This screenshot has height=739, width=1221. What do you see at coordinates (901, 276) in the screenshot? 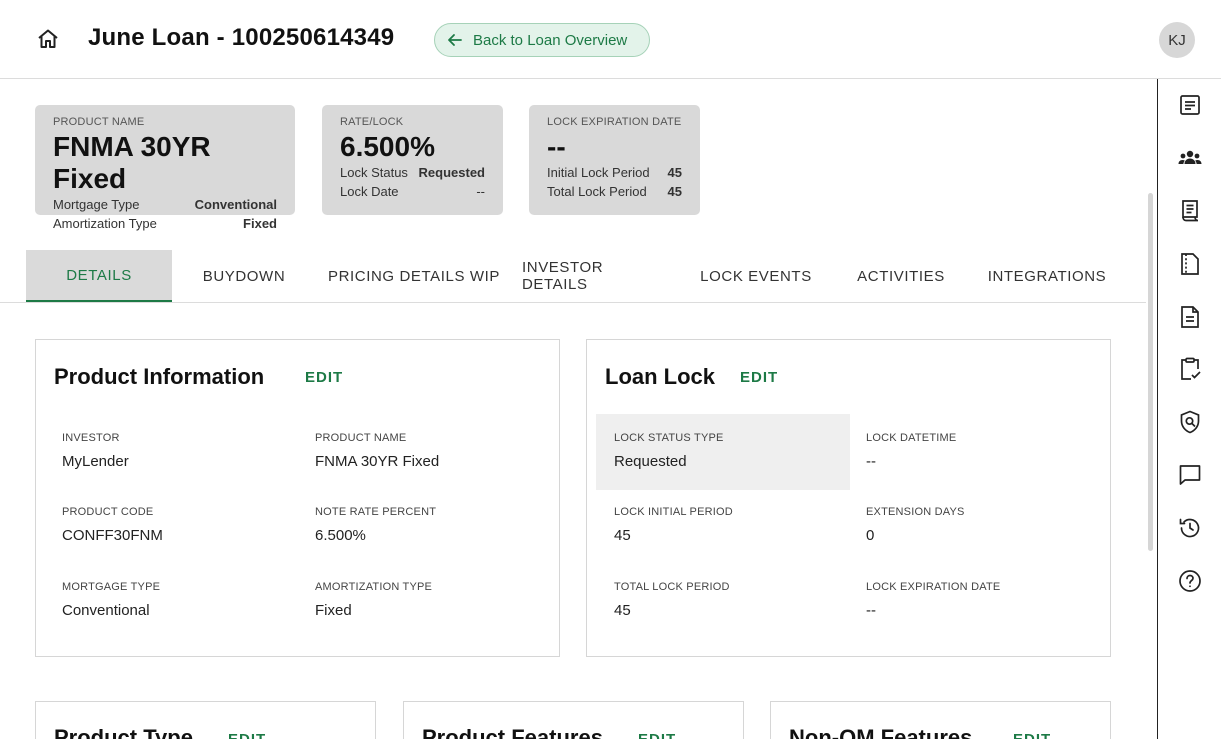
I see `tab-activities: ACTIVITIES` at bounding box center [901, 276].